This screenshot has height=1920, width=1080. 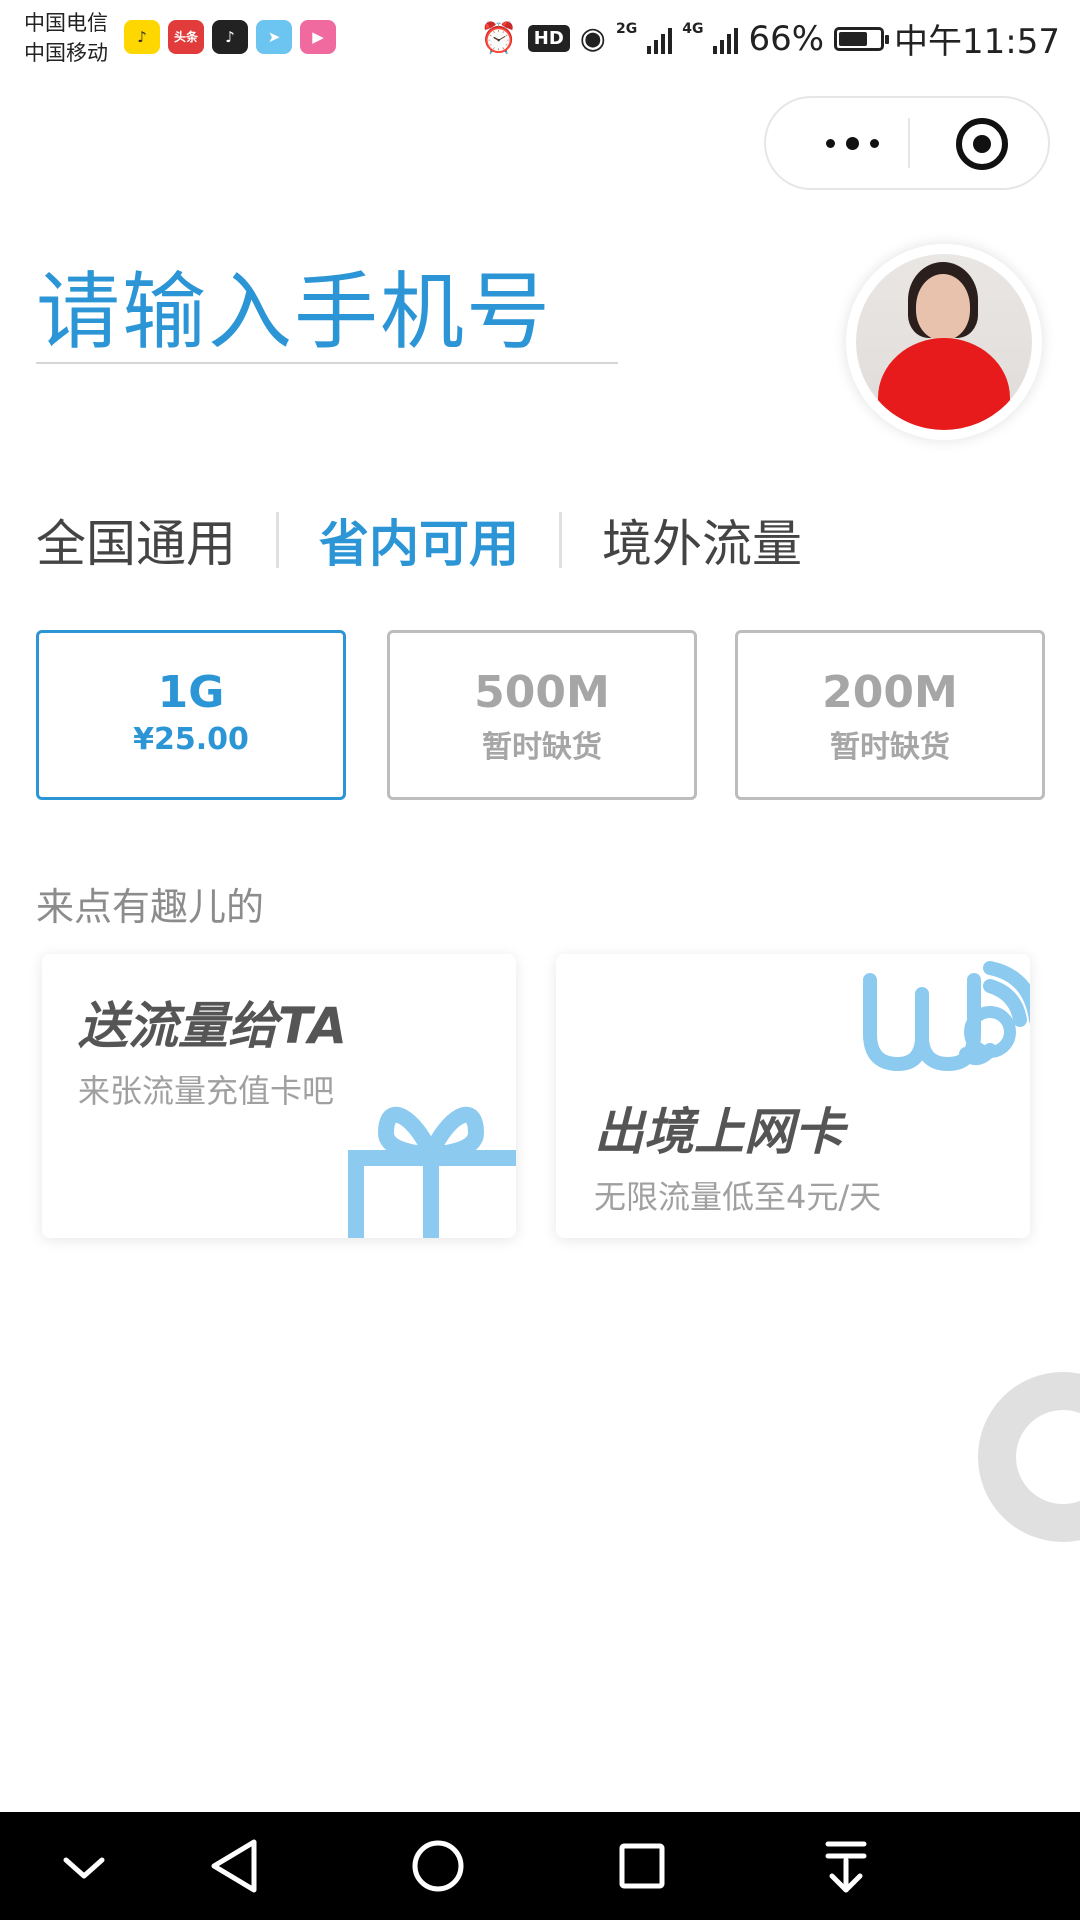 What do you see at coordinates (318, 37) in the screenshot?
I see `video-app-icon: ▶` at bounding box center [318, 37].